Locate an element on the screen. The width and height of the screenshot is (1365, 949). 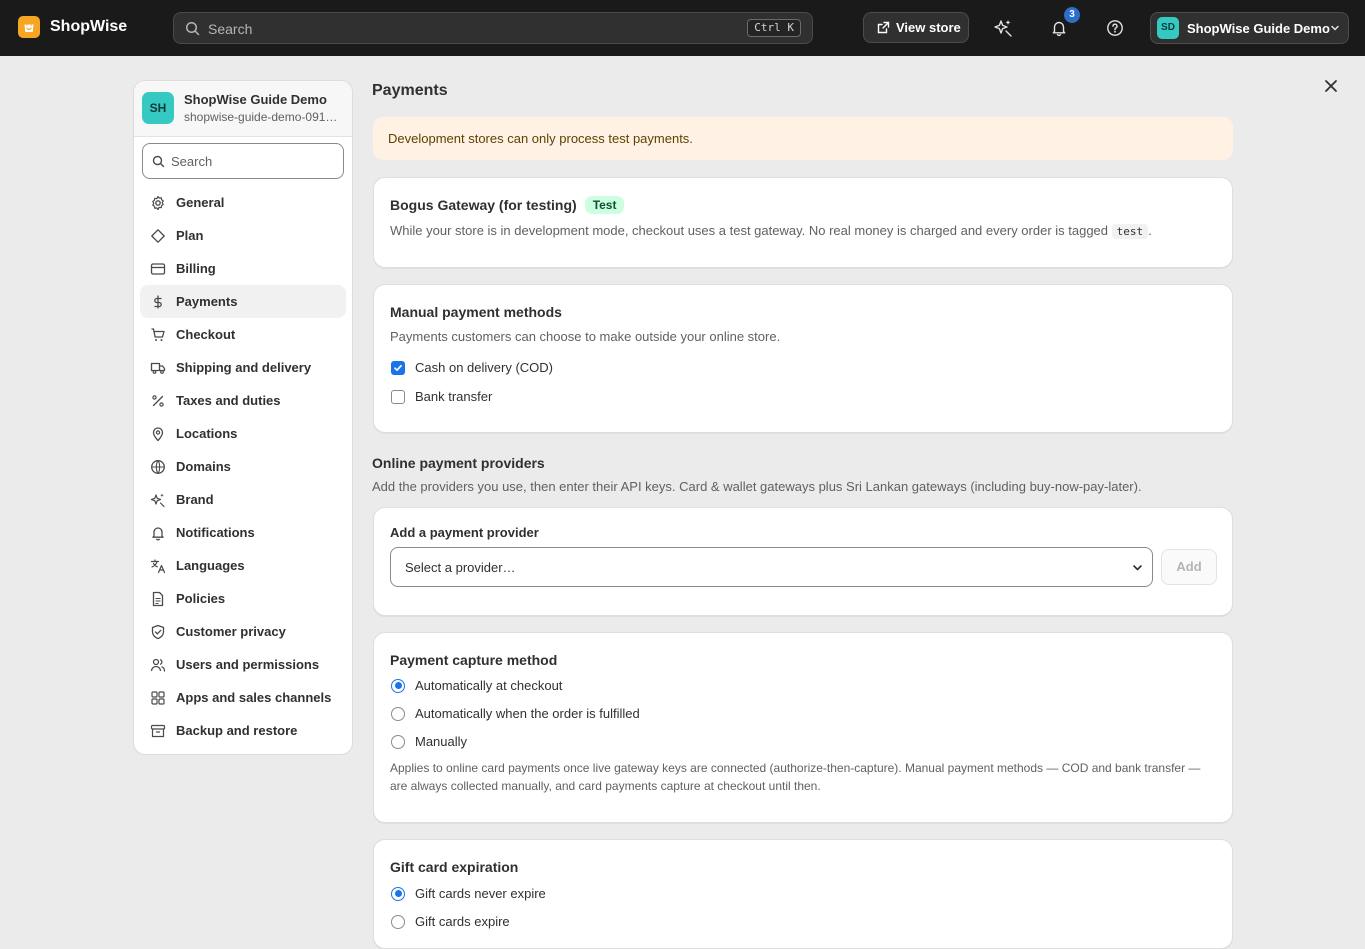
gift-never-expire-option: Gift cards never expire is located at coordinates (468, 893).